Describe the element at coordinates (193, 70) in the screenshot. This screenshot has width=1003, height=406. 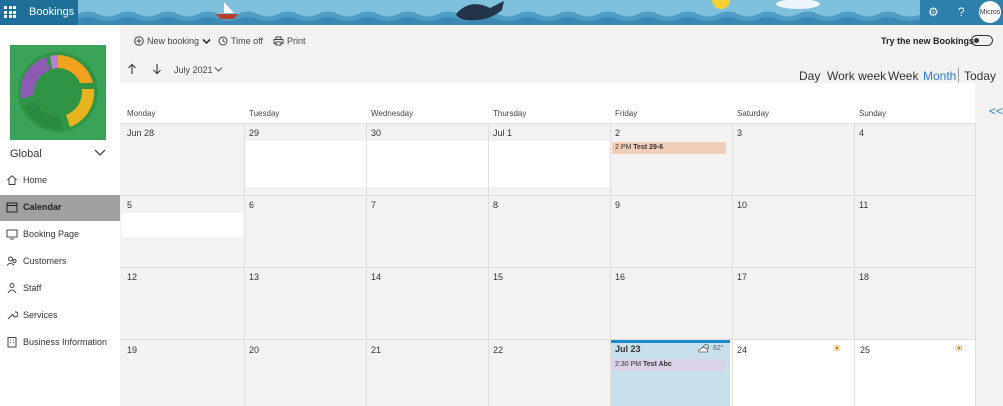
I see `month-picker: July 2021` at that location.